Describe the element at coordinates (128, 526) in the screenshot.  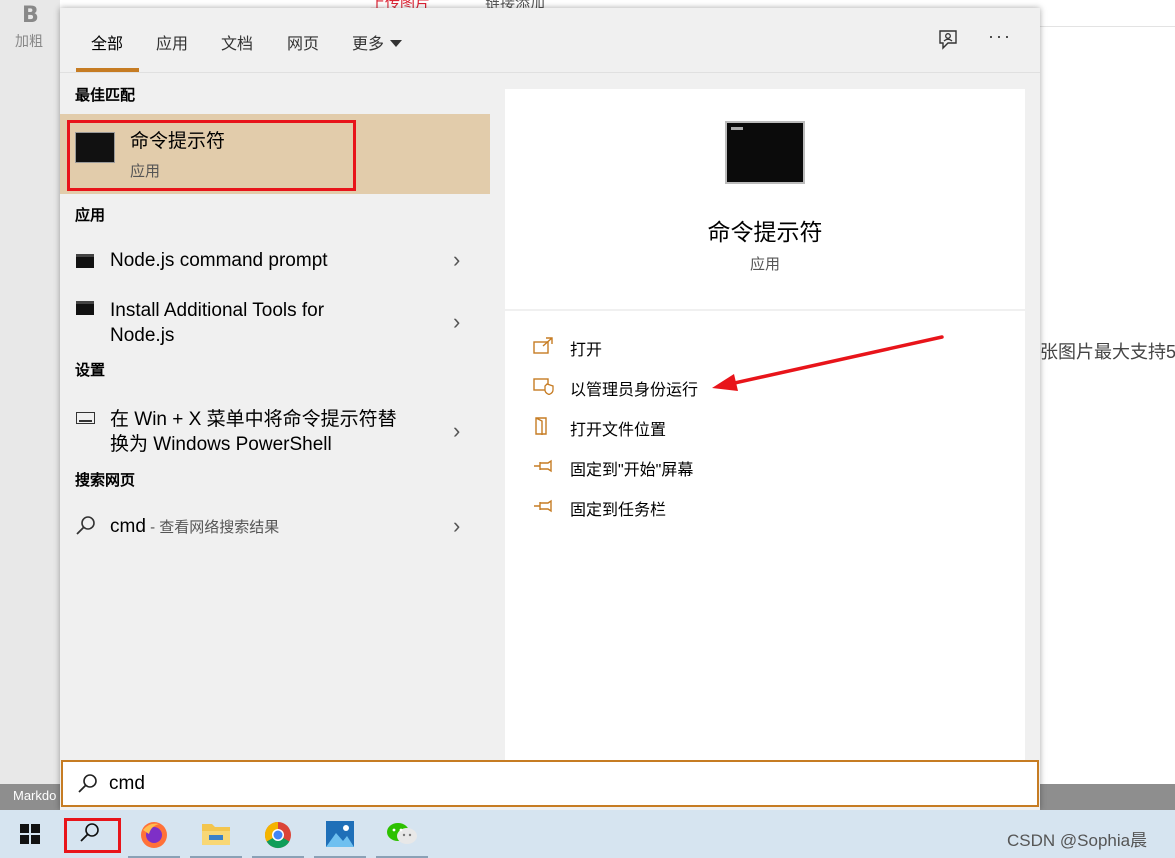
I see `web-query: cmd` at that location.